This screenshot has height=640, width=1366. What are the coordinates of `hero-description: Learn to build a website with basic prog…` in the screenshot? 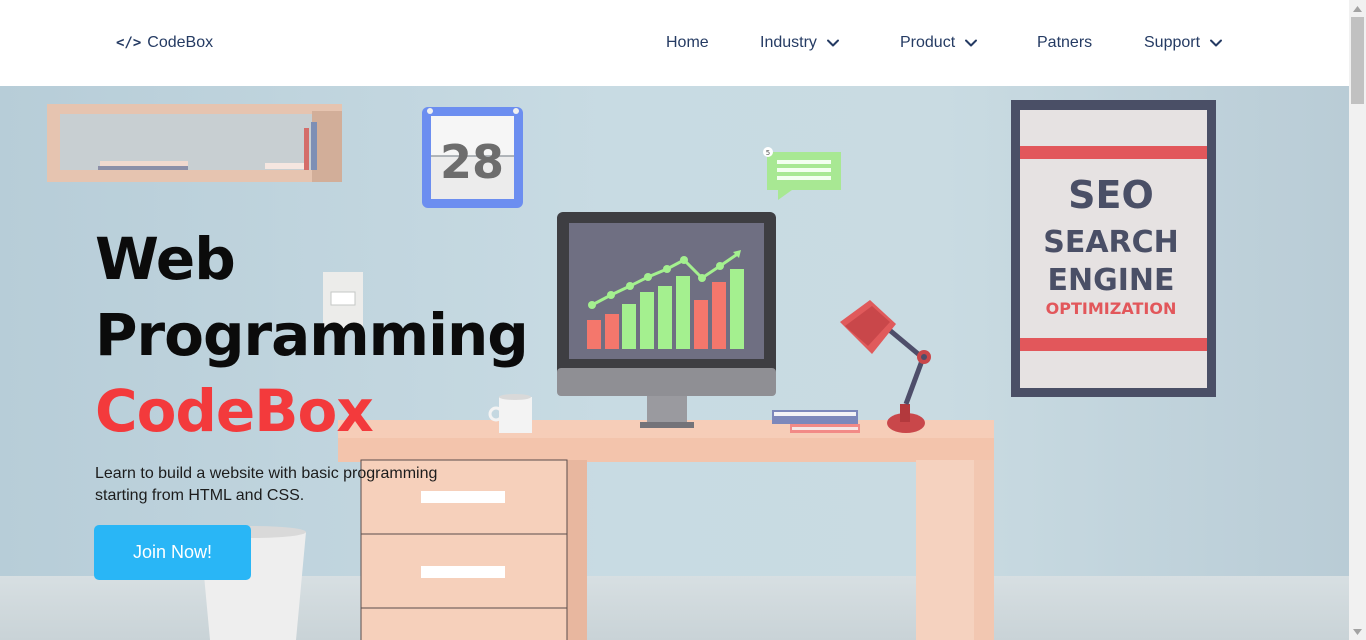 It's located at (266, 484).